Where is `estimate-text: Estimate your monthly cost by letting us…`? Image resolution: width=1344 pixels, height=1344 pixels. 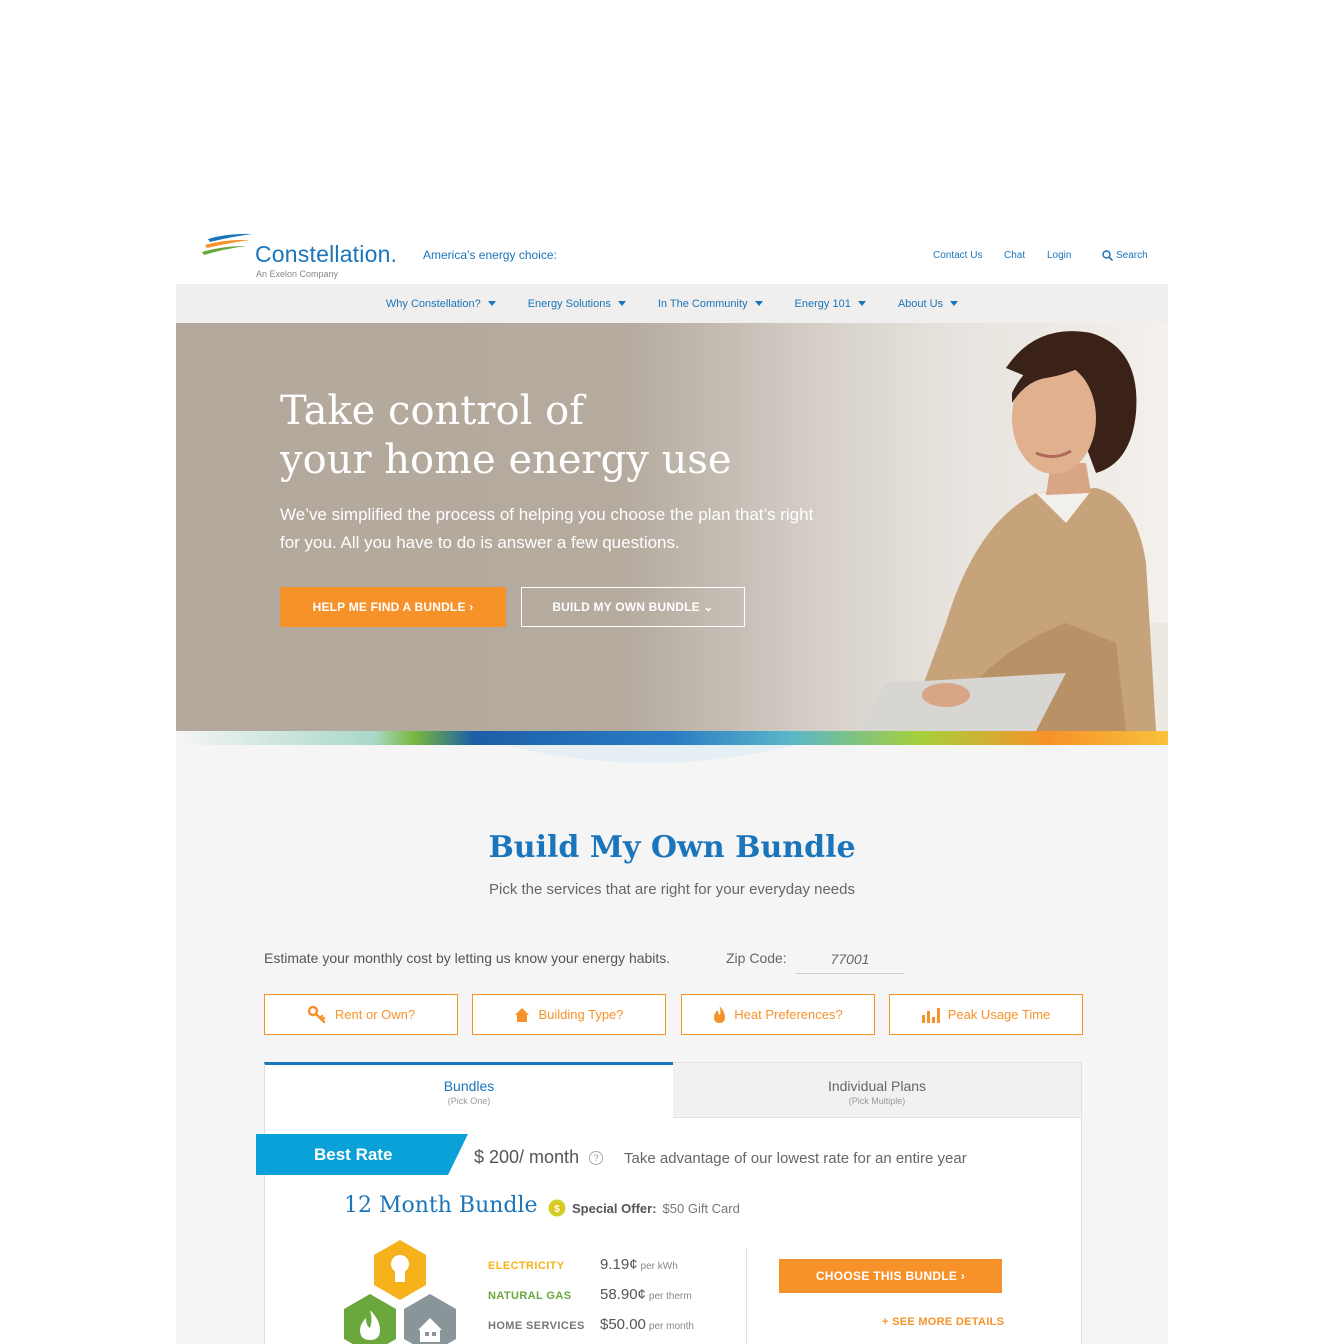
estimate-text: Estimate your monthly cost by letting us… is located at coordinates (467, 958).